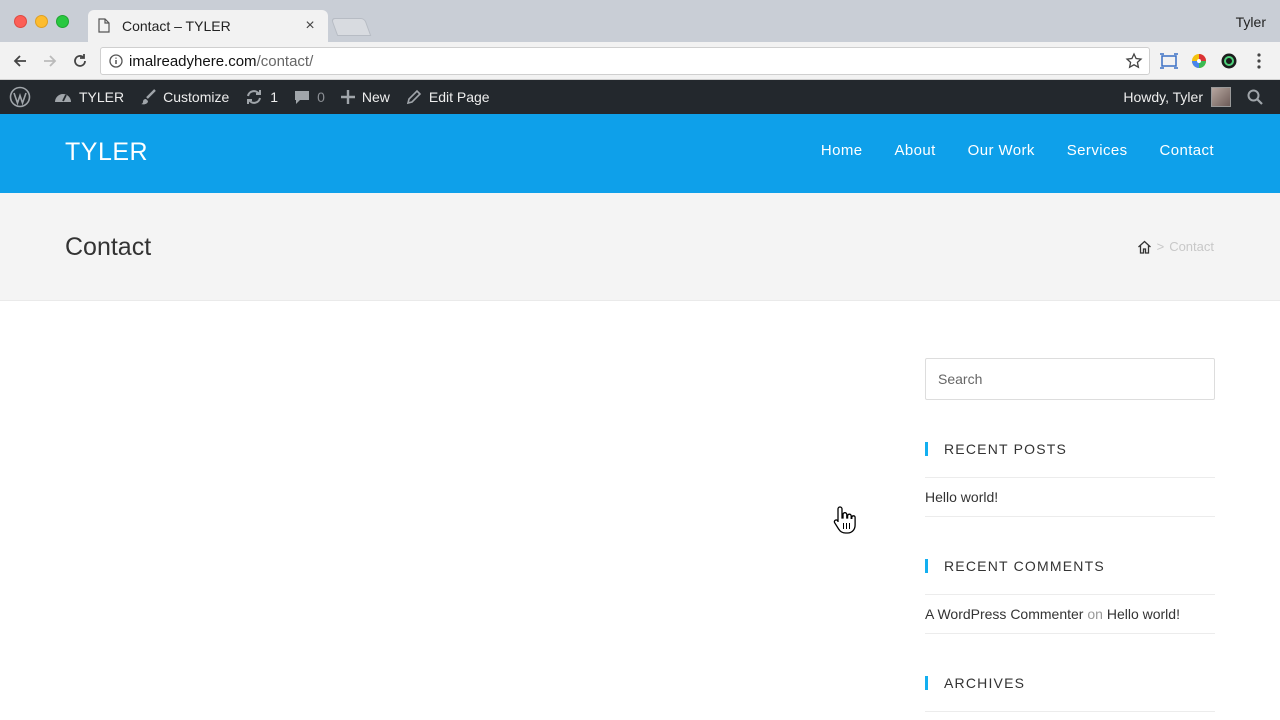 The height and width of the screenshot is (720, 1280). I want to click on comments-count: 0, so click(321, 97).